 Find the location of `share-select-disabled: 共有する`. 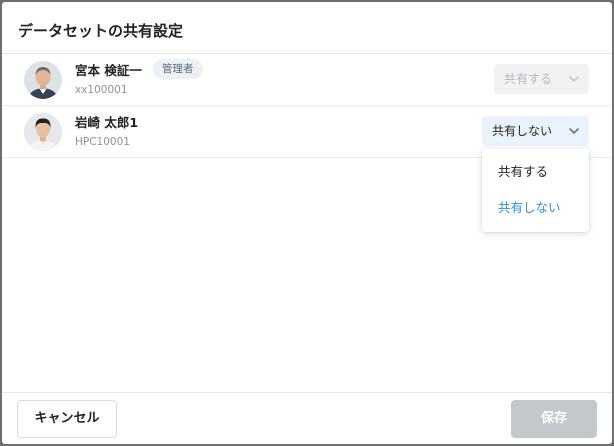

share-select-disabled: 共有する is located at coordinates (541, 79).